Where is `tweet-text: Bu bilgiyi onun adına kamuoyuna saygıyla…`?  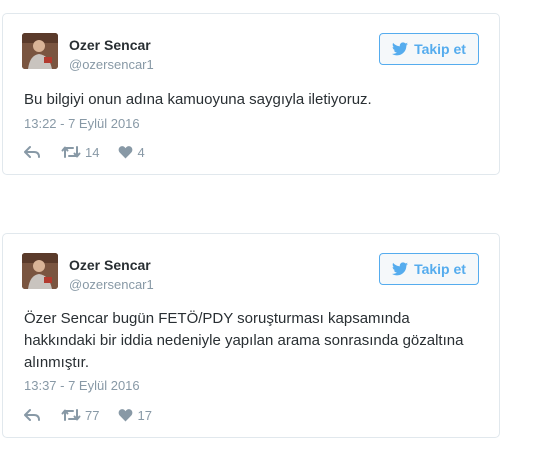
tweet-text: Bu bilgiyi onun adına kamuoyuna saygıyla… is located at coordinates (198, 99).